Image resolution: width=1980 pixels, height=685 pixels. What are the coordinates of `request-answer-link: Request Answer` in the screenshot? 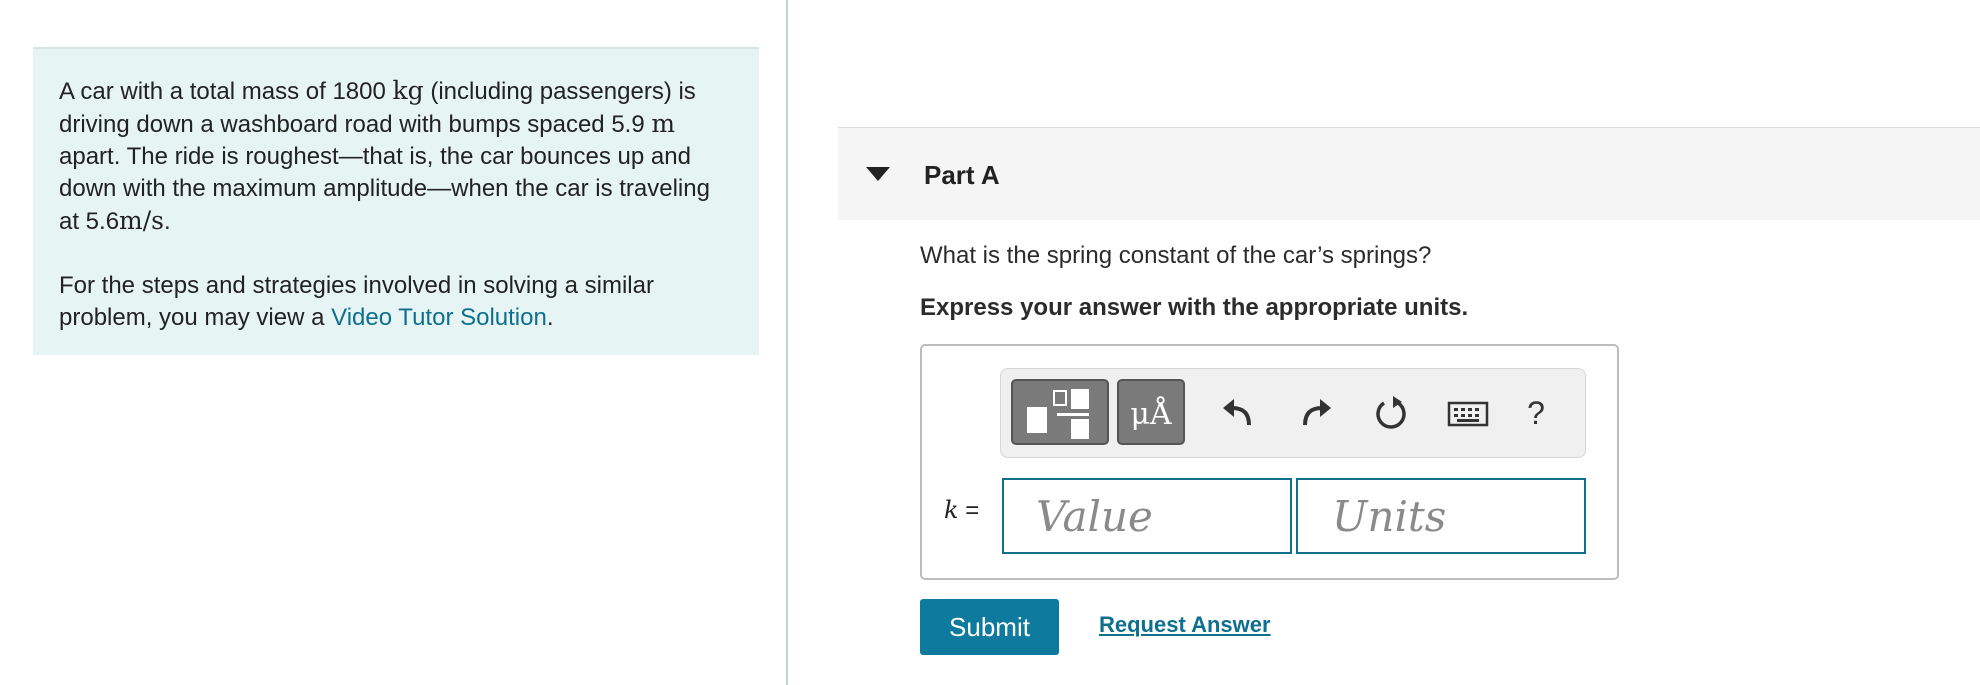 It's located at (1185, 625).